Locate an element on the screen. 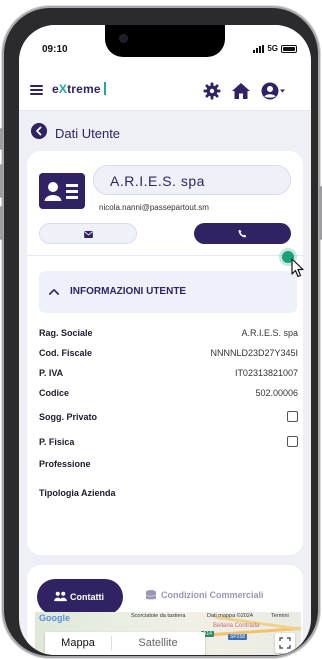 The height and width of the screenshot is (659, 322). map-type-toggle: Mappa Satellite is located at coordinates (125, 643).